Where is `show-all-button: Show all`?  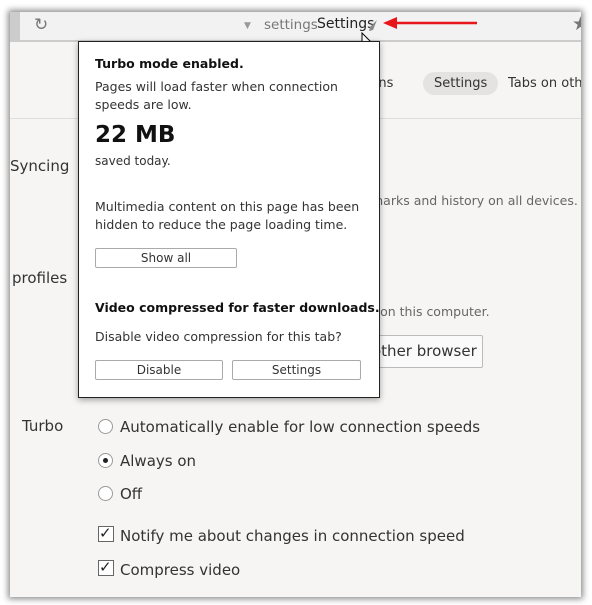 show-all-button: Show all is located at coordinates (166, 258).